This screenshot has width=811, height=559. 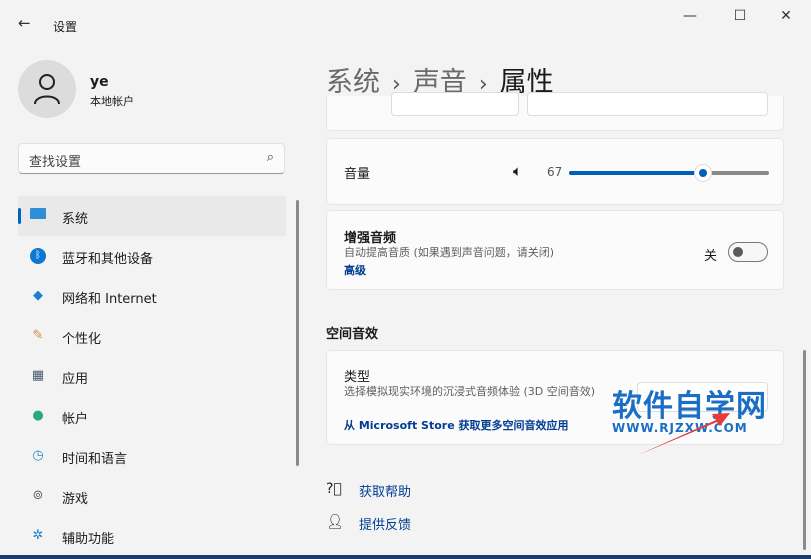 I want to click on sidebar-item-apps: ▦ 应用, so click(x=152, y=376).